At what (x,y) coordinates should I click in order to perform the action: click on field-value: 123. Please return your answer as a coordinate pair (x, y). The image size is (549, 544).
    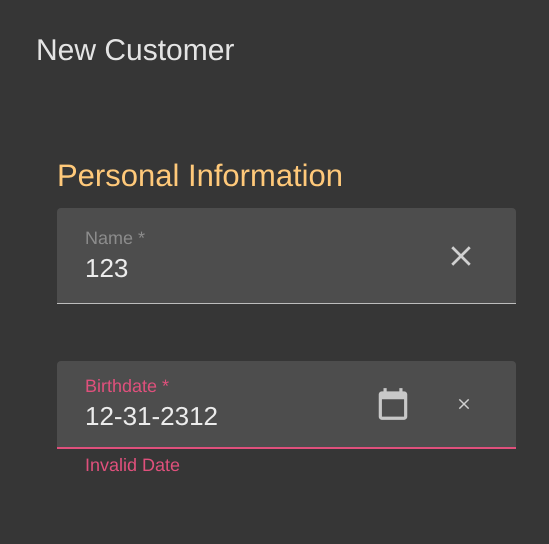
    Looking at the image, I should click on (107, 268).